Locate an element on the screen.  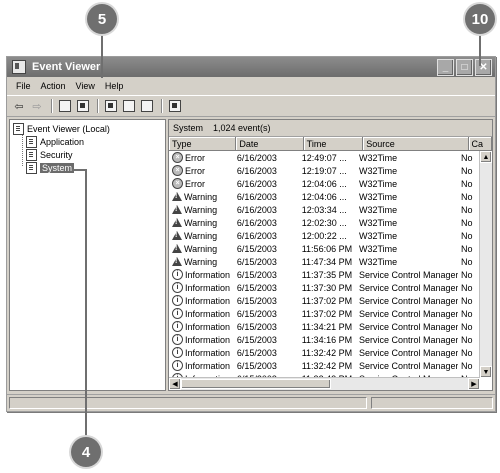
menu-action: Action is located at coordinates (53, 86).